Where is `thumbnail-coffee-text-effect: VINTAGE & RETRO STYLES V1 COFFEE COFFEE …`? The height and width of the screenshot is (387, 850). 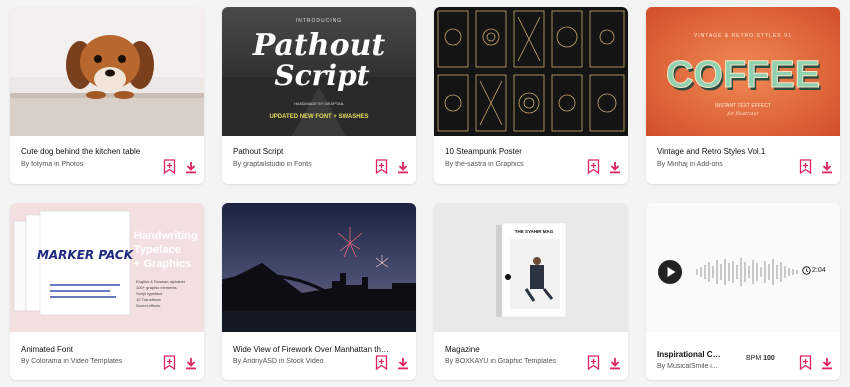
thumbnail-coffee-text-effect: VINTAGE & RETRO STYLES V1 COFFEE COFFEE … is located at coordinates (743, 71).